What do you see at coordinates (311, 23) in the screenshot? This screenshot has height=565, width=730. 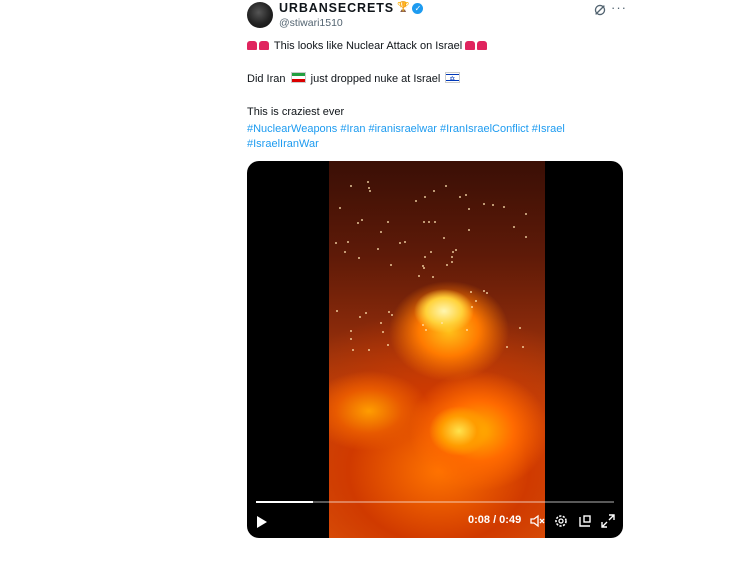 I see `author-handle: @stiwari1510` at bounding box center [311, 23].